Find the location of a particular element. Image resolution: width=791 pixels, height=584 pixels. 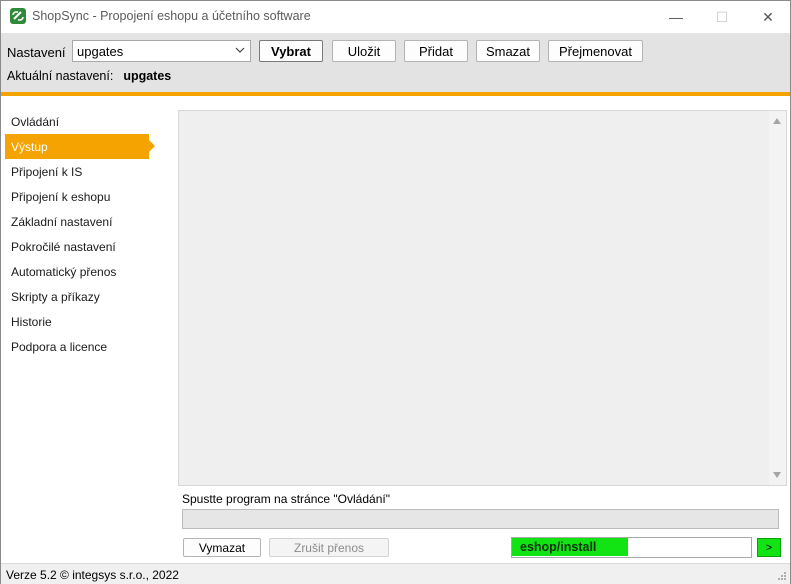

scroll-up-icon is located at coordinates (777, 121).